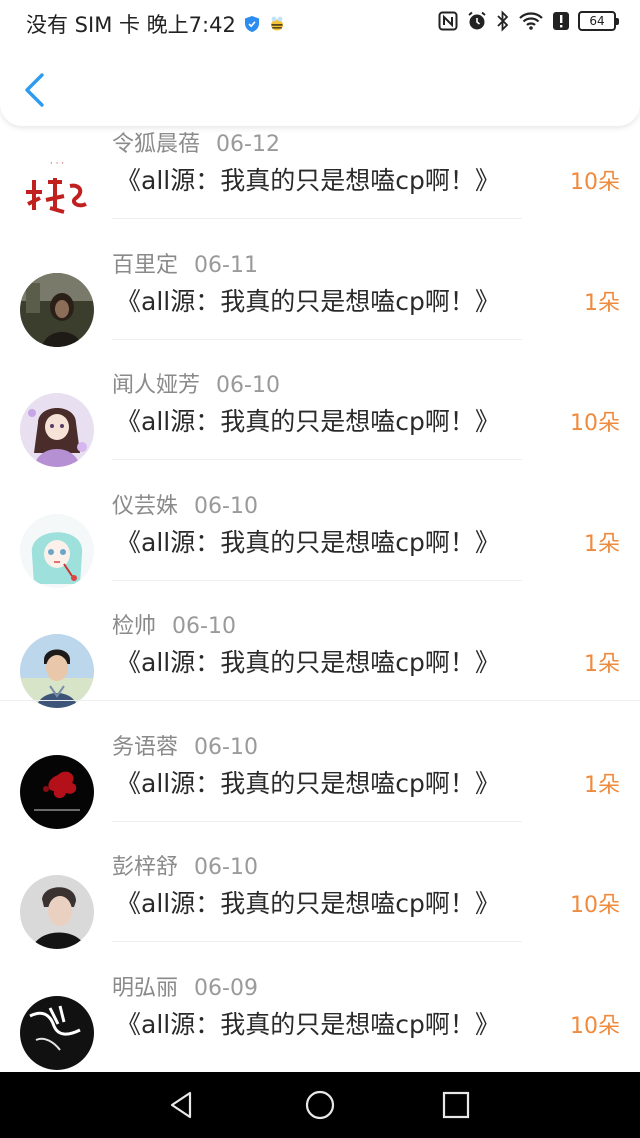 The image size is (640, 1138). I want to click on red-flower-avatar, so click(57, 791).